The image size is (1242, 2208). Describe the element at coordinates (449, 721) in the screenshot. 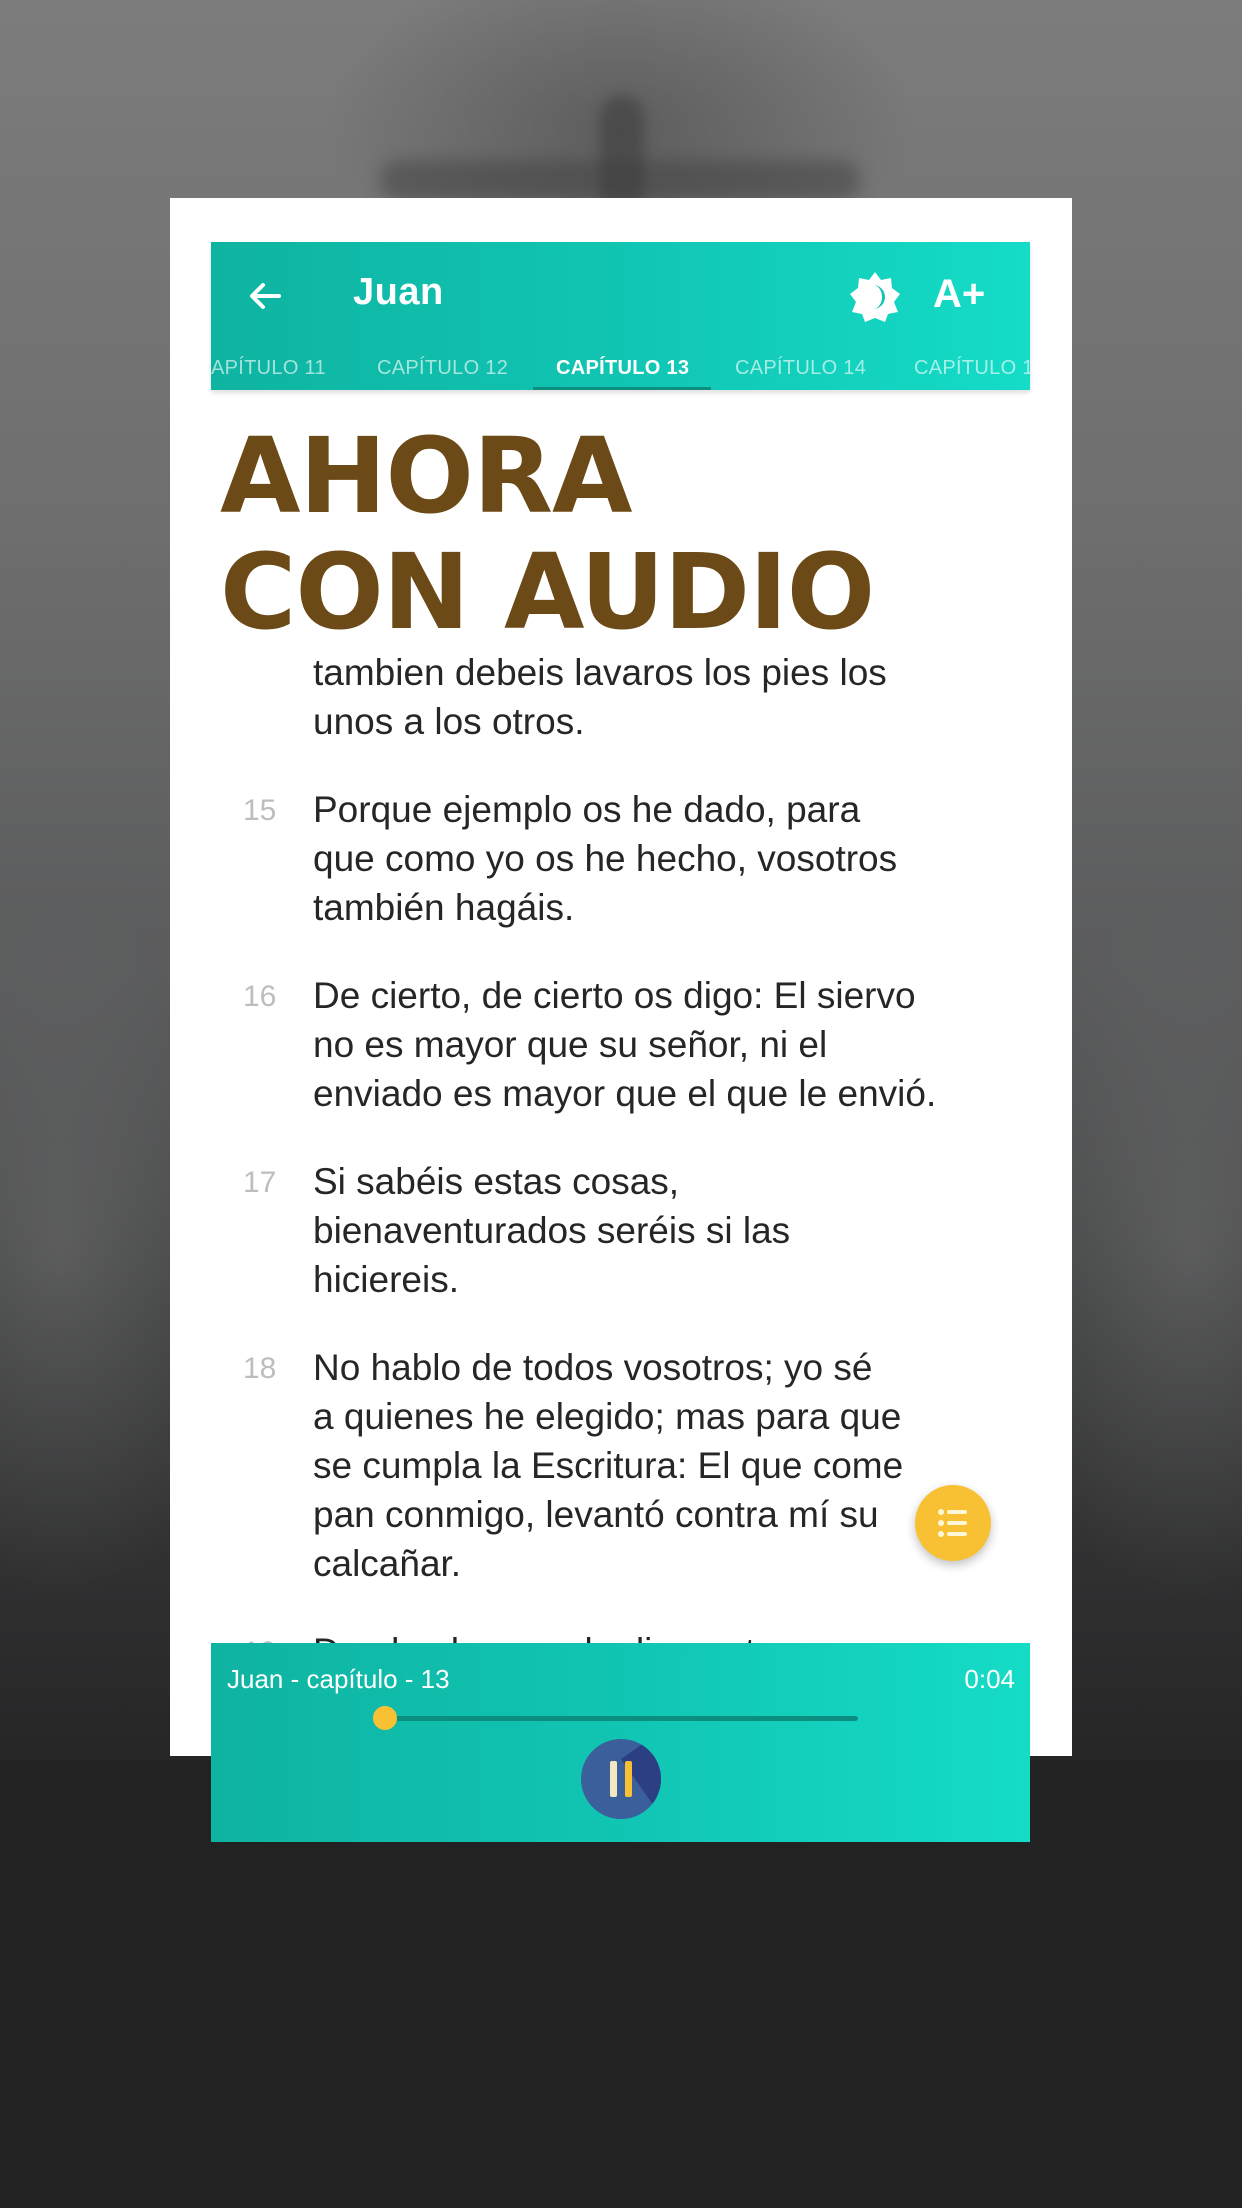

I see `verse-text-line: unos a los otros.` at that location.